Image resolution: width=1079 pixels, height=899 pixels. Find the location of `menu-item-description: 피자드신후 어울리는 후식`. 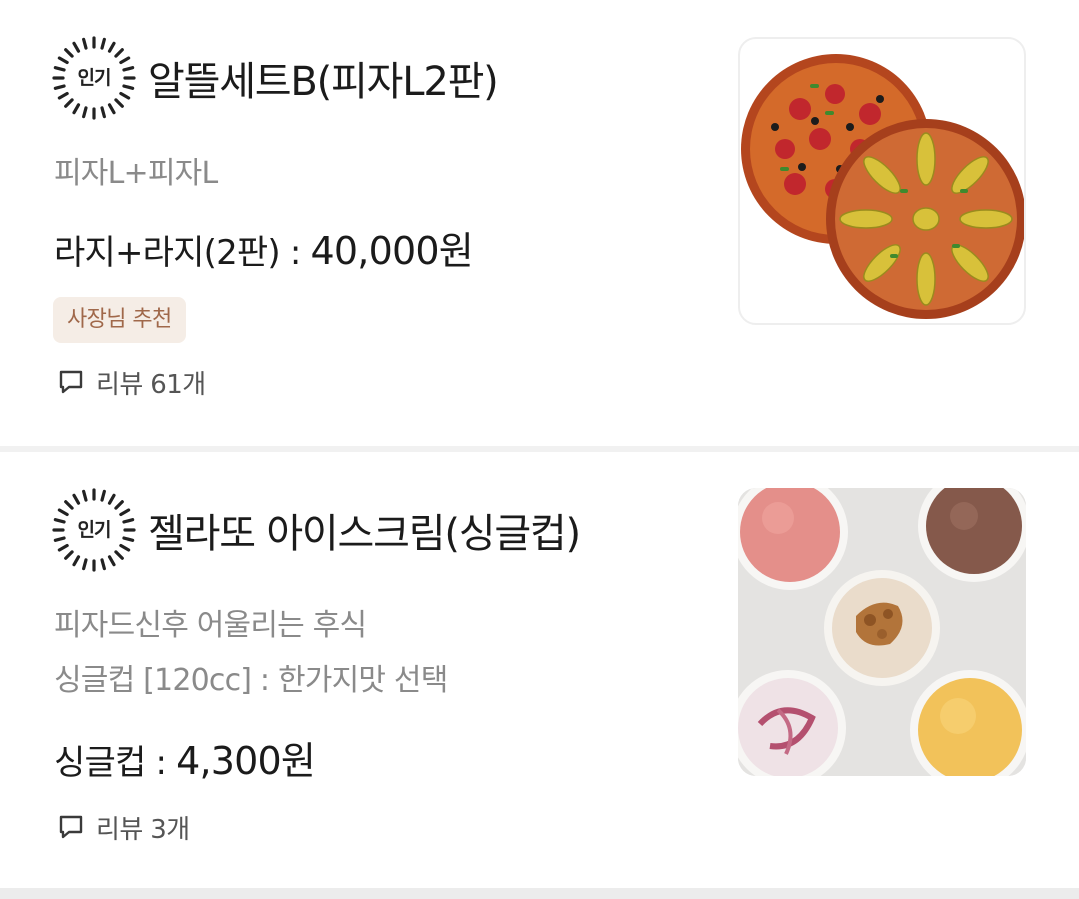

menu-item-description: 피자드신후 어울리는 후식 is located at coordinates (210, 625).